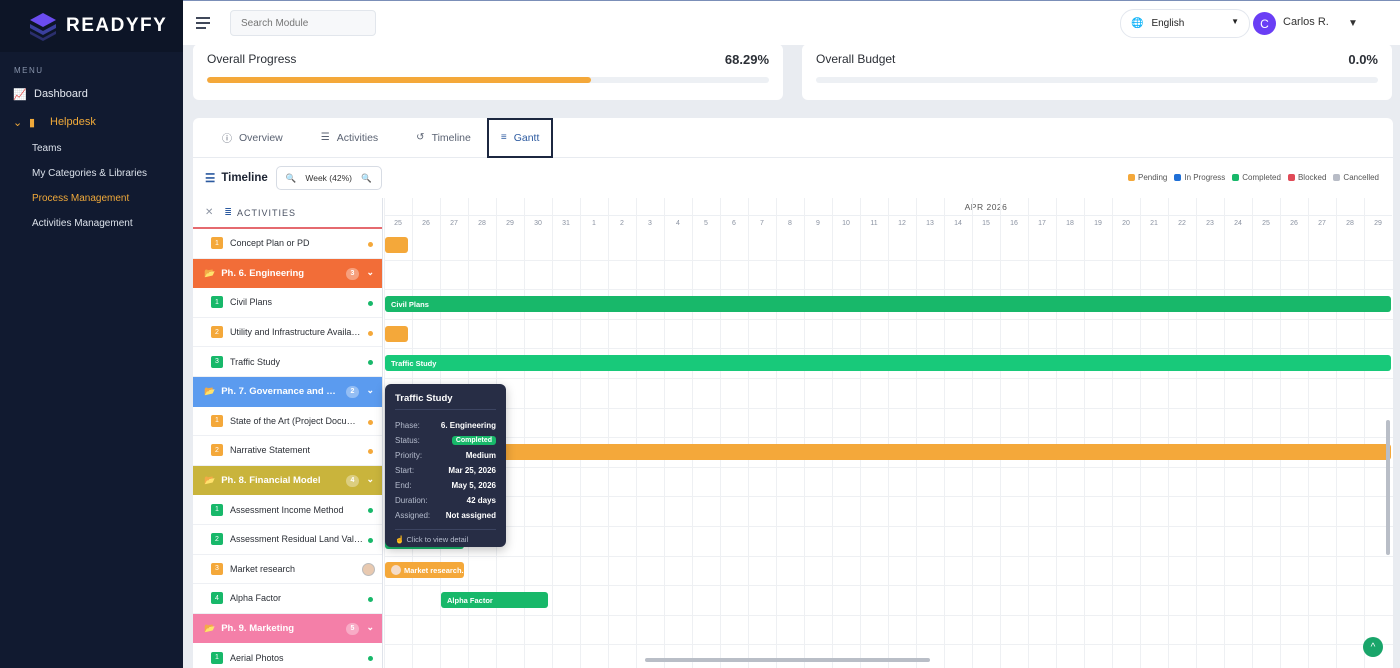 This screenshot has width=1400, height=668. I want to click on activity-label: Assessment Residual Land Value, so click(296, 539).